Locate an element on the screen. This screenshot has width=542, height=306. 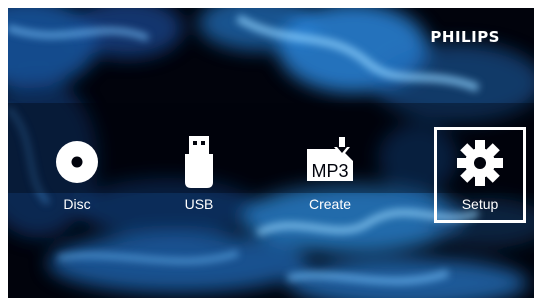
menu-item-label: Disc is located at coordinates (77, 204).